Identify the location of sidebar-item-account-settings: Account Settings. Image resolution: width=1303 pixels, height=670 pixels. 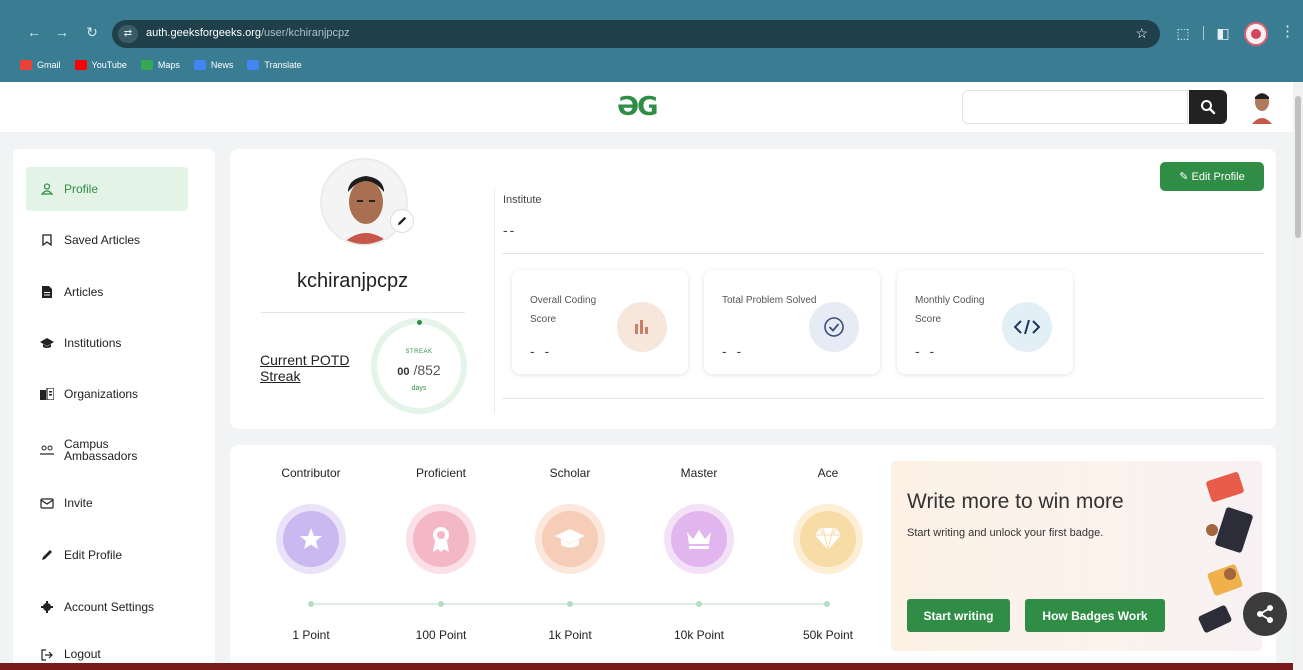
(107, 607).